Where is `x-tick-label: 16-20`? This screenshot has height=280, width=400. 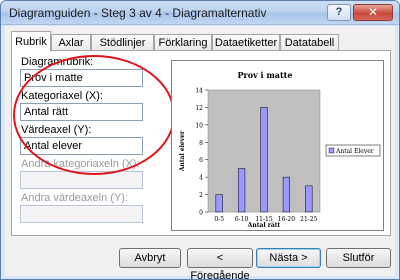
x-tick-label: 16-20 is located at coordinates (286, 219).